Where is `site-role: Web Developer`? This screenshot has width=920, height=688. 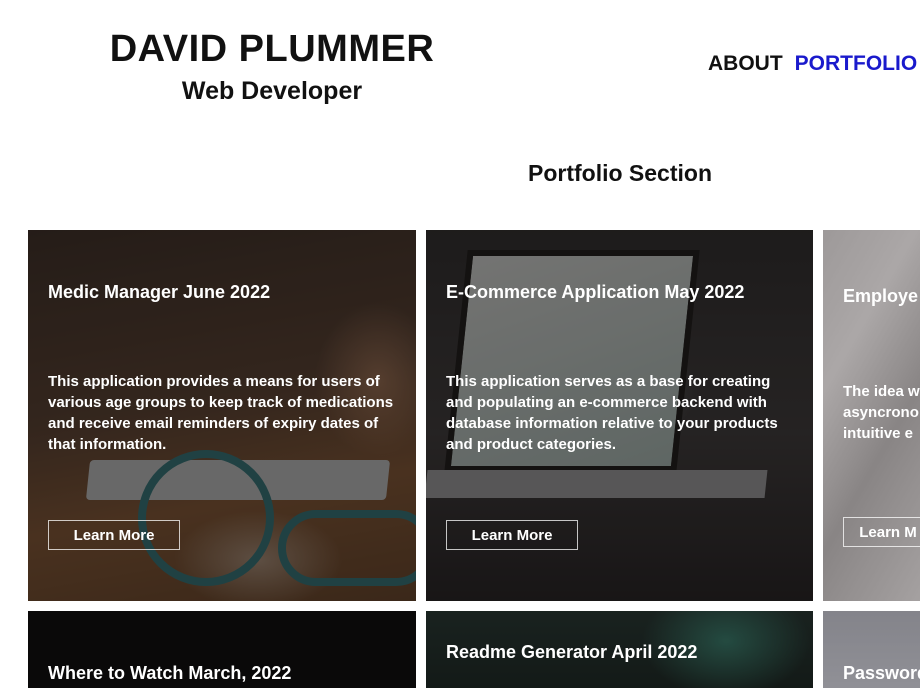 site-role: Web Developer is located at coordinates (272, 91).